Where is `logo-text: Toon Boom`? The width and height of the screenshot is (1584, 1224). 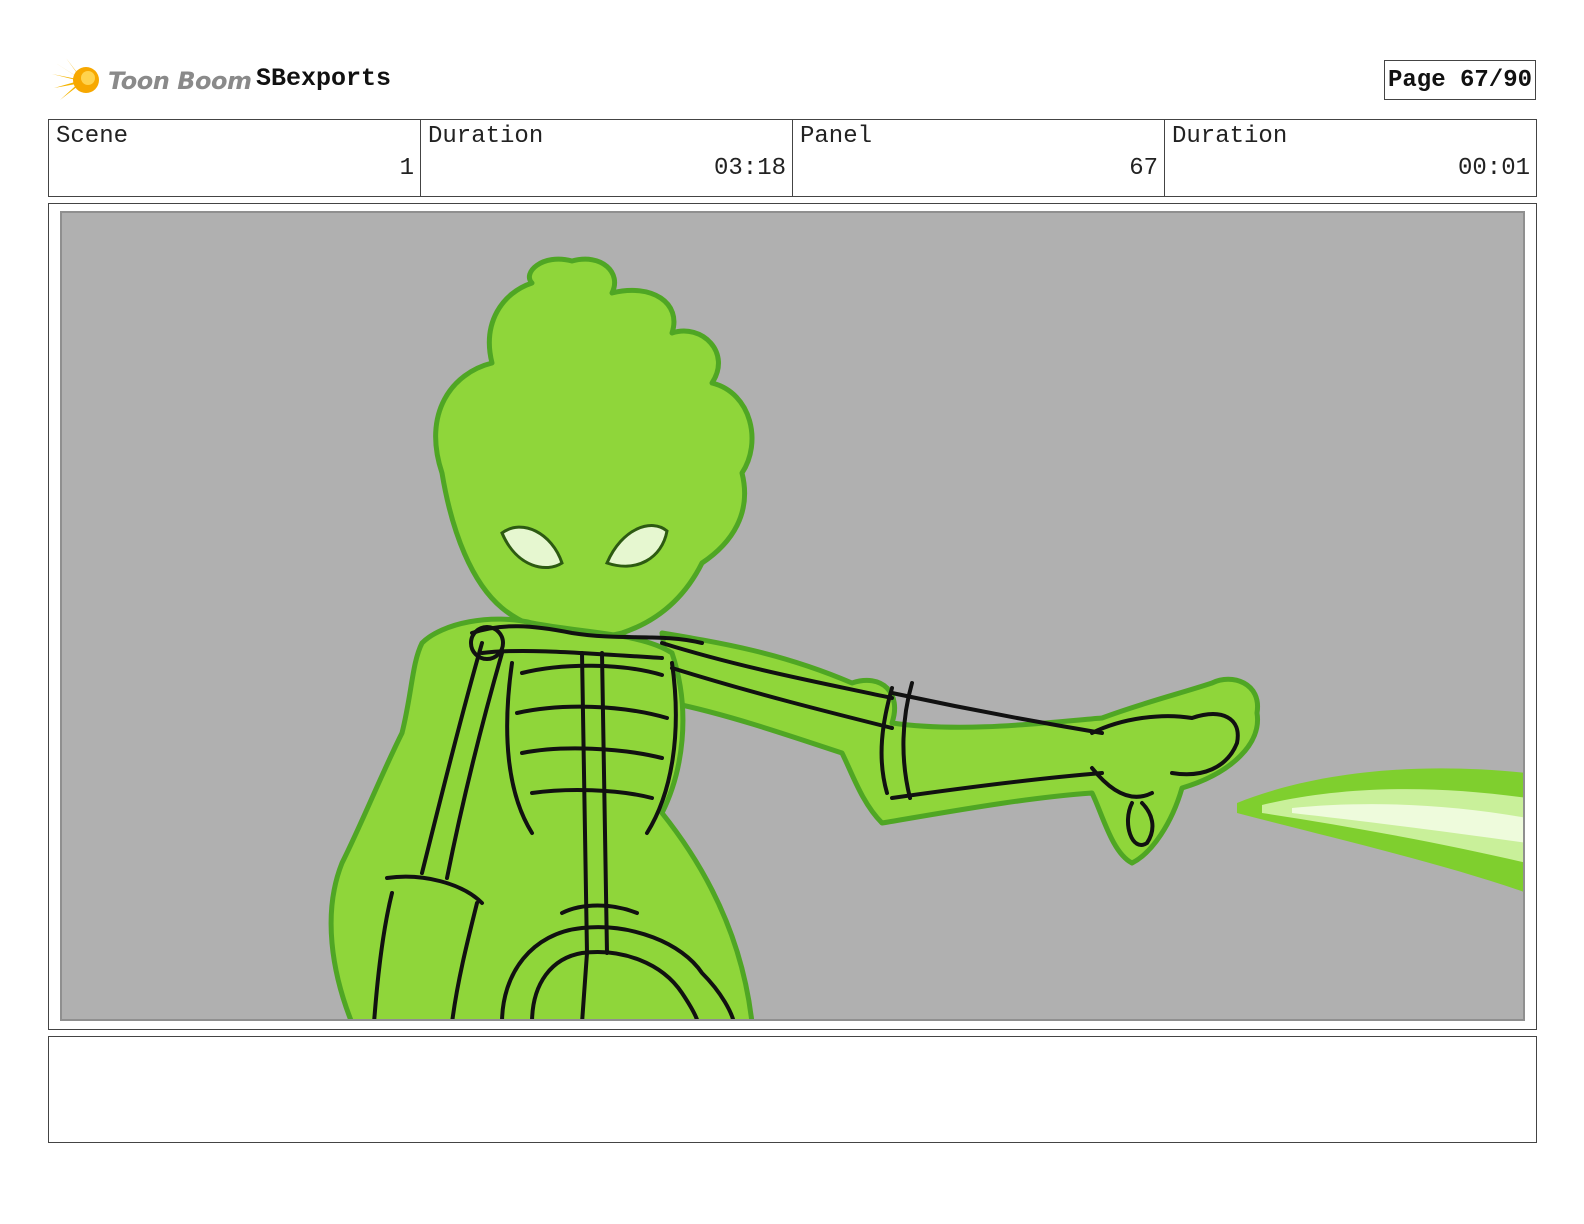
logo-text: Toon Boom is located at coordinates (180, 81).